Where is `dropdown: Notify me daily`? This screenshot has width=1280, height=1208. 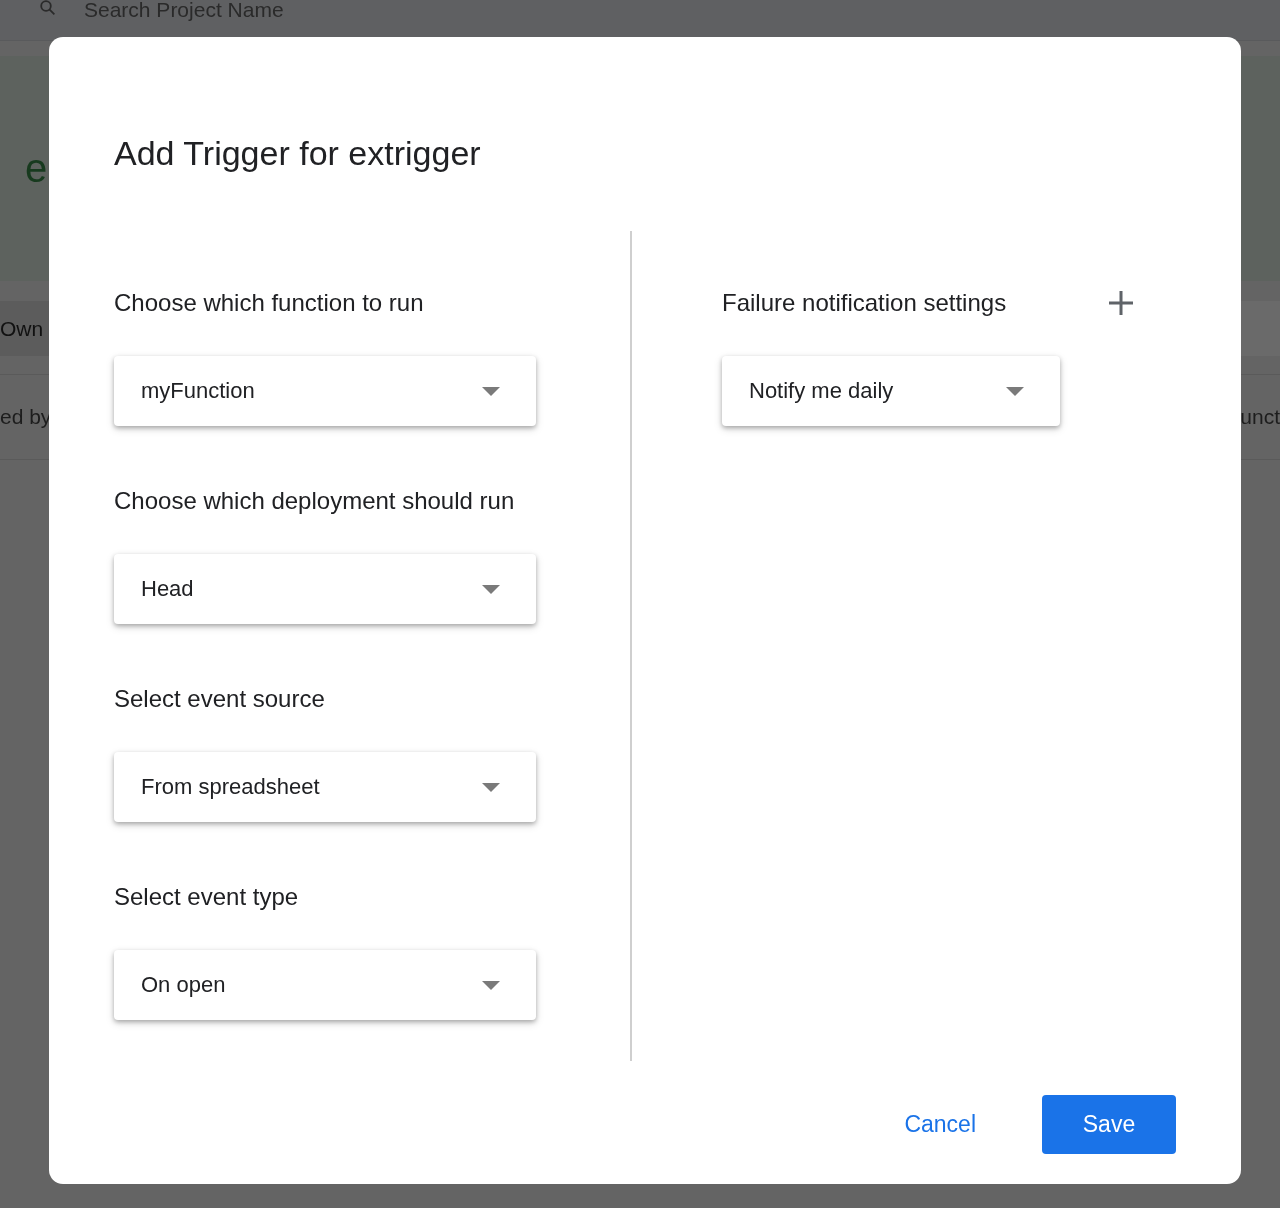 dropdown: Notify me daily is located at coordinates (891, 391).